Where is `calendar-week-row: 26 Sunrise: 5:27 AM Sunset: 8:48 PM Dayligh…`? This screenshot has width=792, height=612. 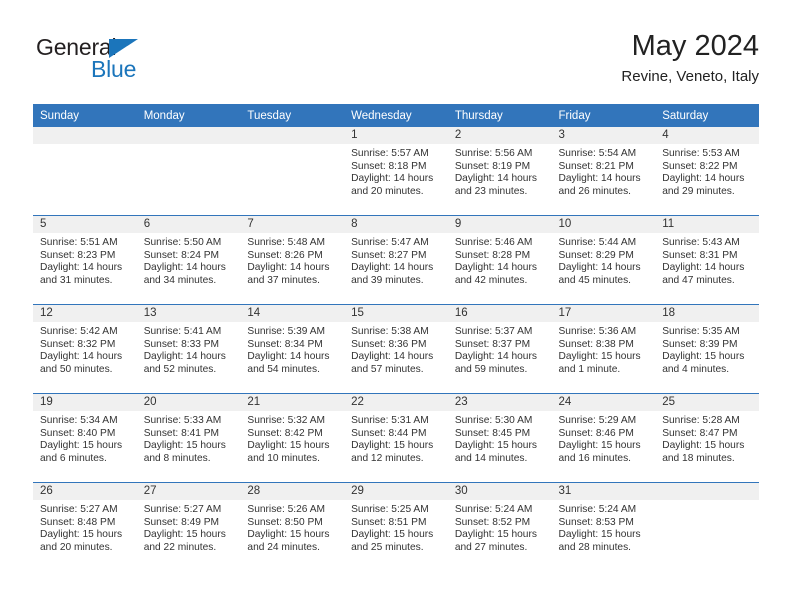 calendar-week-row: 26 Sunrise: 5:27 AM Sunset: 8:48 PM Dayligh… is located at coordinates (396, 526).